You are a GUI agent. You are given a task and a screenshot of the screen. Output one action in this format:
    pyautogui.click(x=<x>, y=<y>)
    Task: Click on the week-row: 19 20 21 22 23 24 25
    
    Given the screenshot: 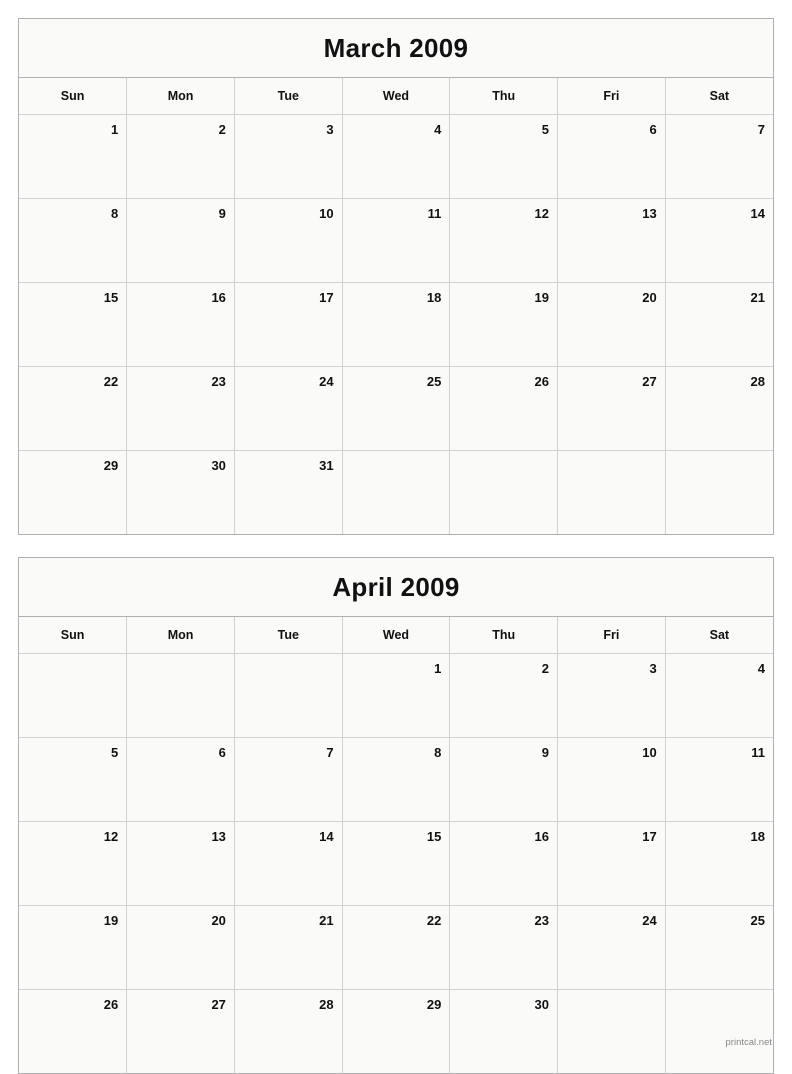 What is the action you would take?
    pyautogui.click(x=396, y=947)
    